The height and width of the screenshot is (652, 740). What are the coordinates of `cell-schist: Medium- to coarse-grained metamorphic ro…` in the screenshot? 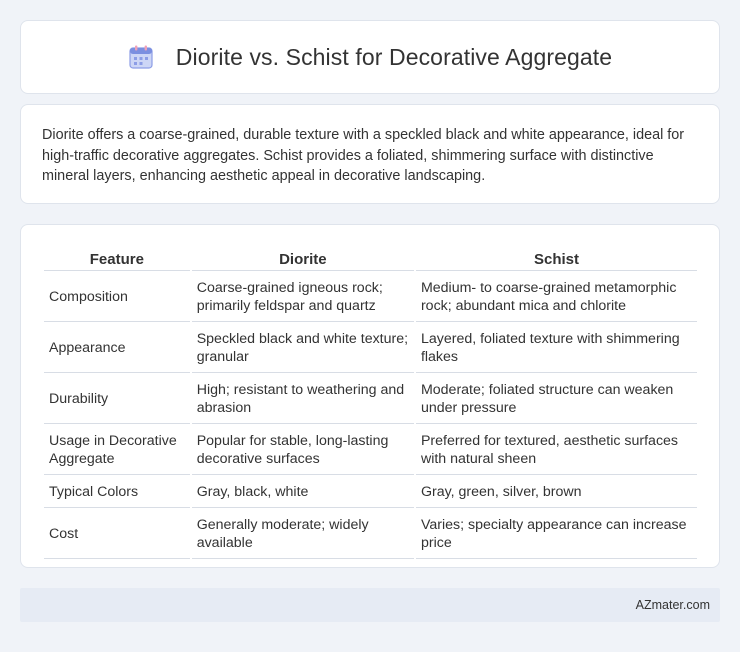 It's located at (556, 297).